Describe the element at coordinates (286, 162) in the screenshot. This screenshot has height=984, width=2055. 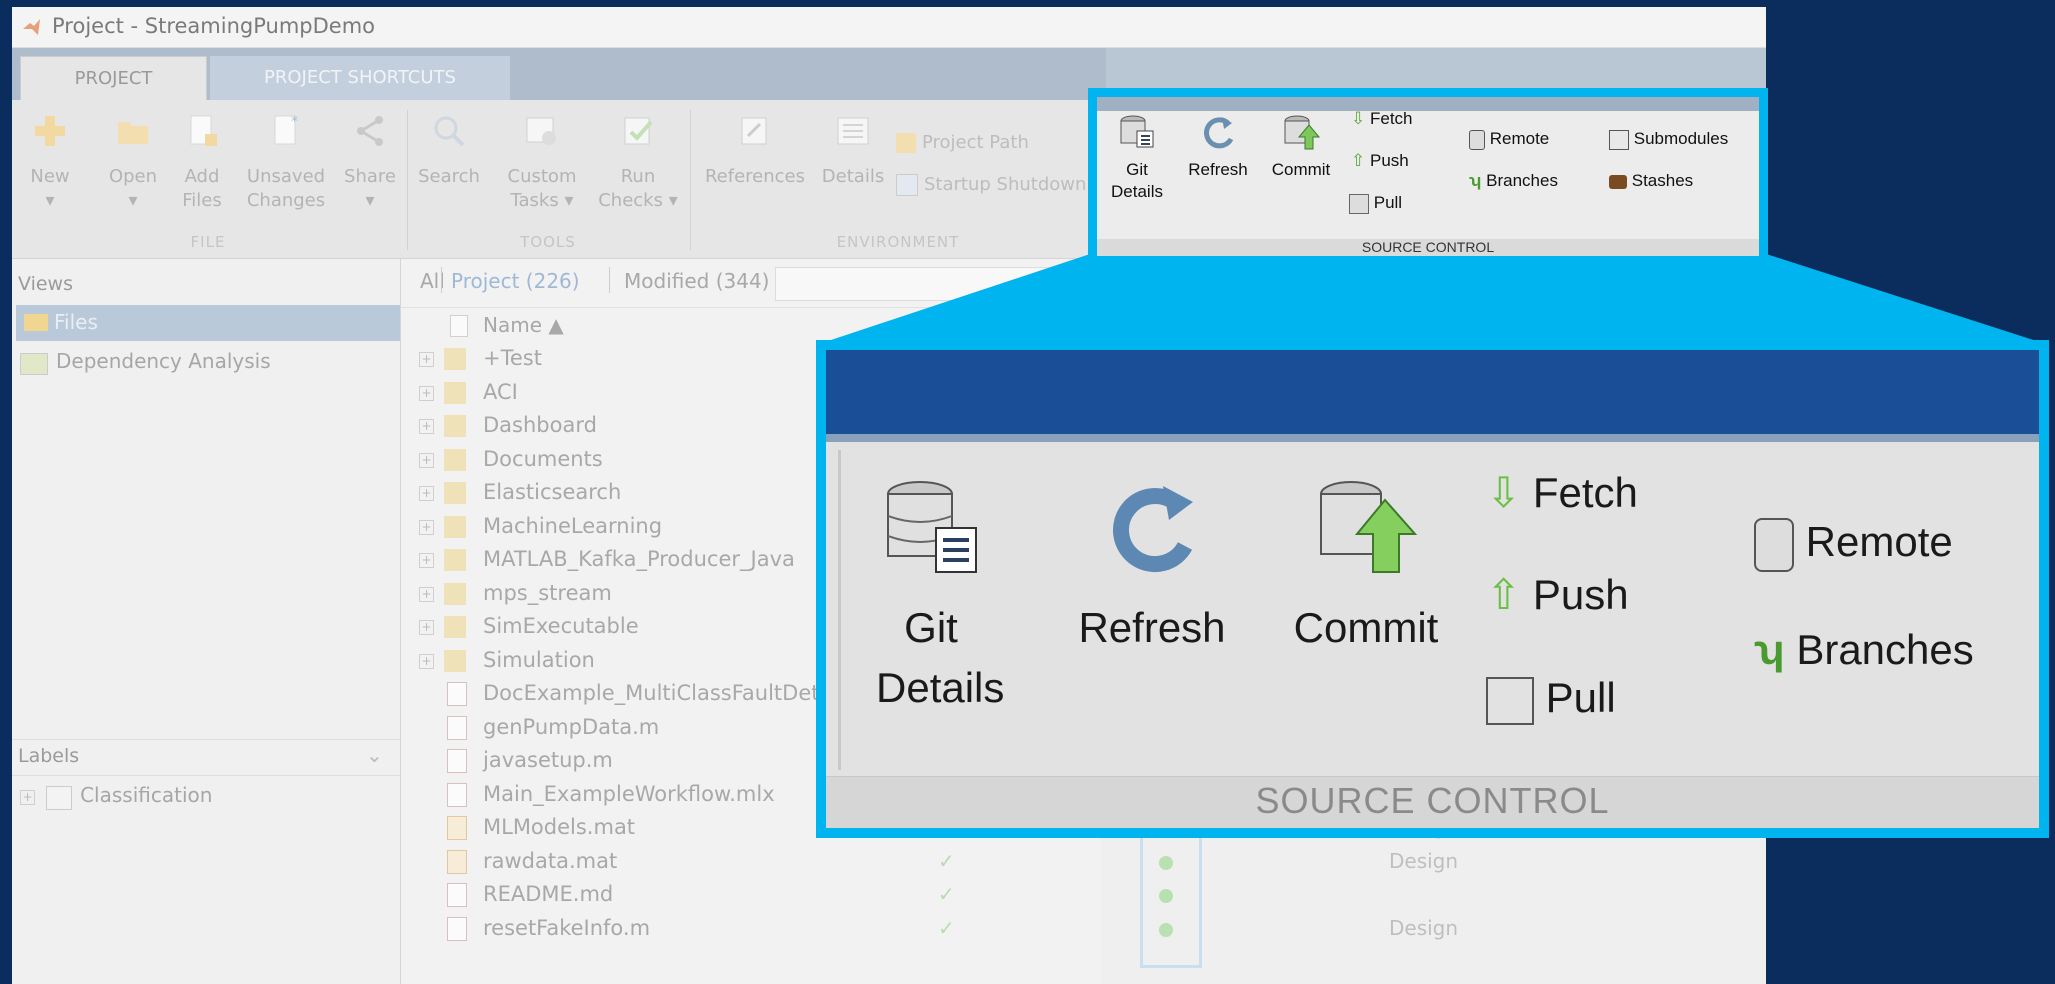
I see `unsaved-changes-button: * Unsaved Changes` at that location.